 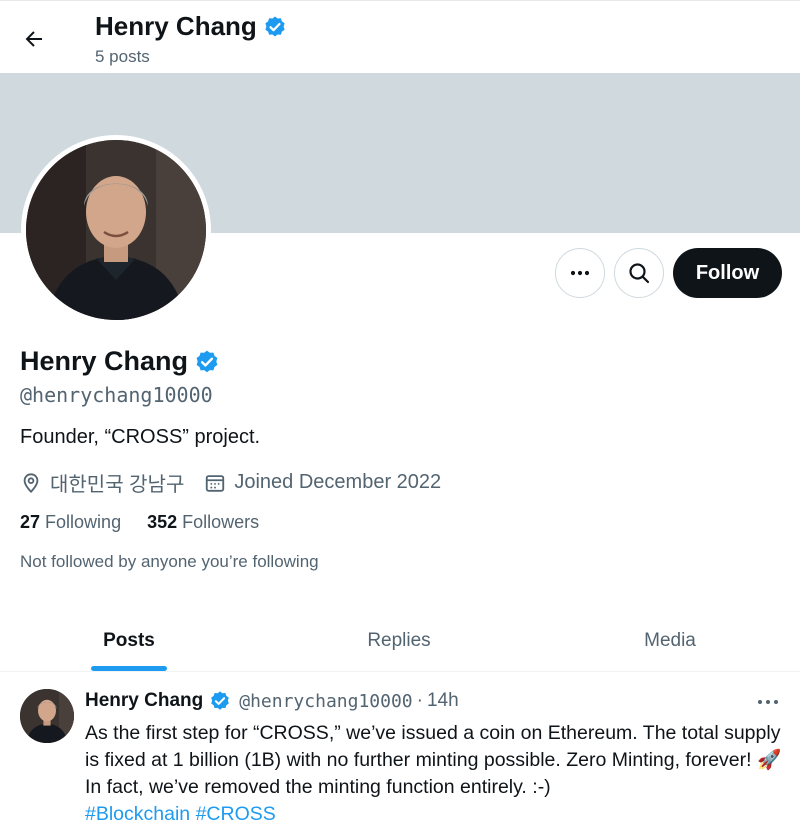 I want to click on post-timestamp: 14h, so click(x=443, y=701).